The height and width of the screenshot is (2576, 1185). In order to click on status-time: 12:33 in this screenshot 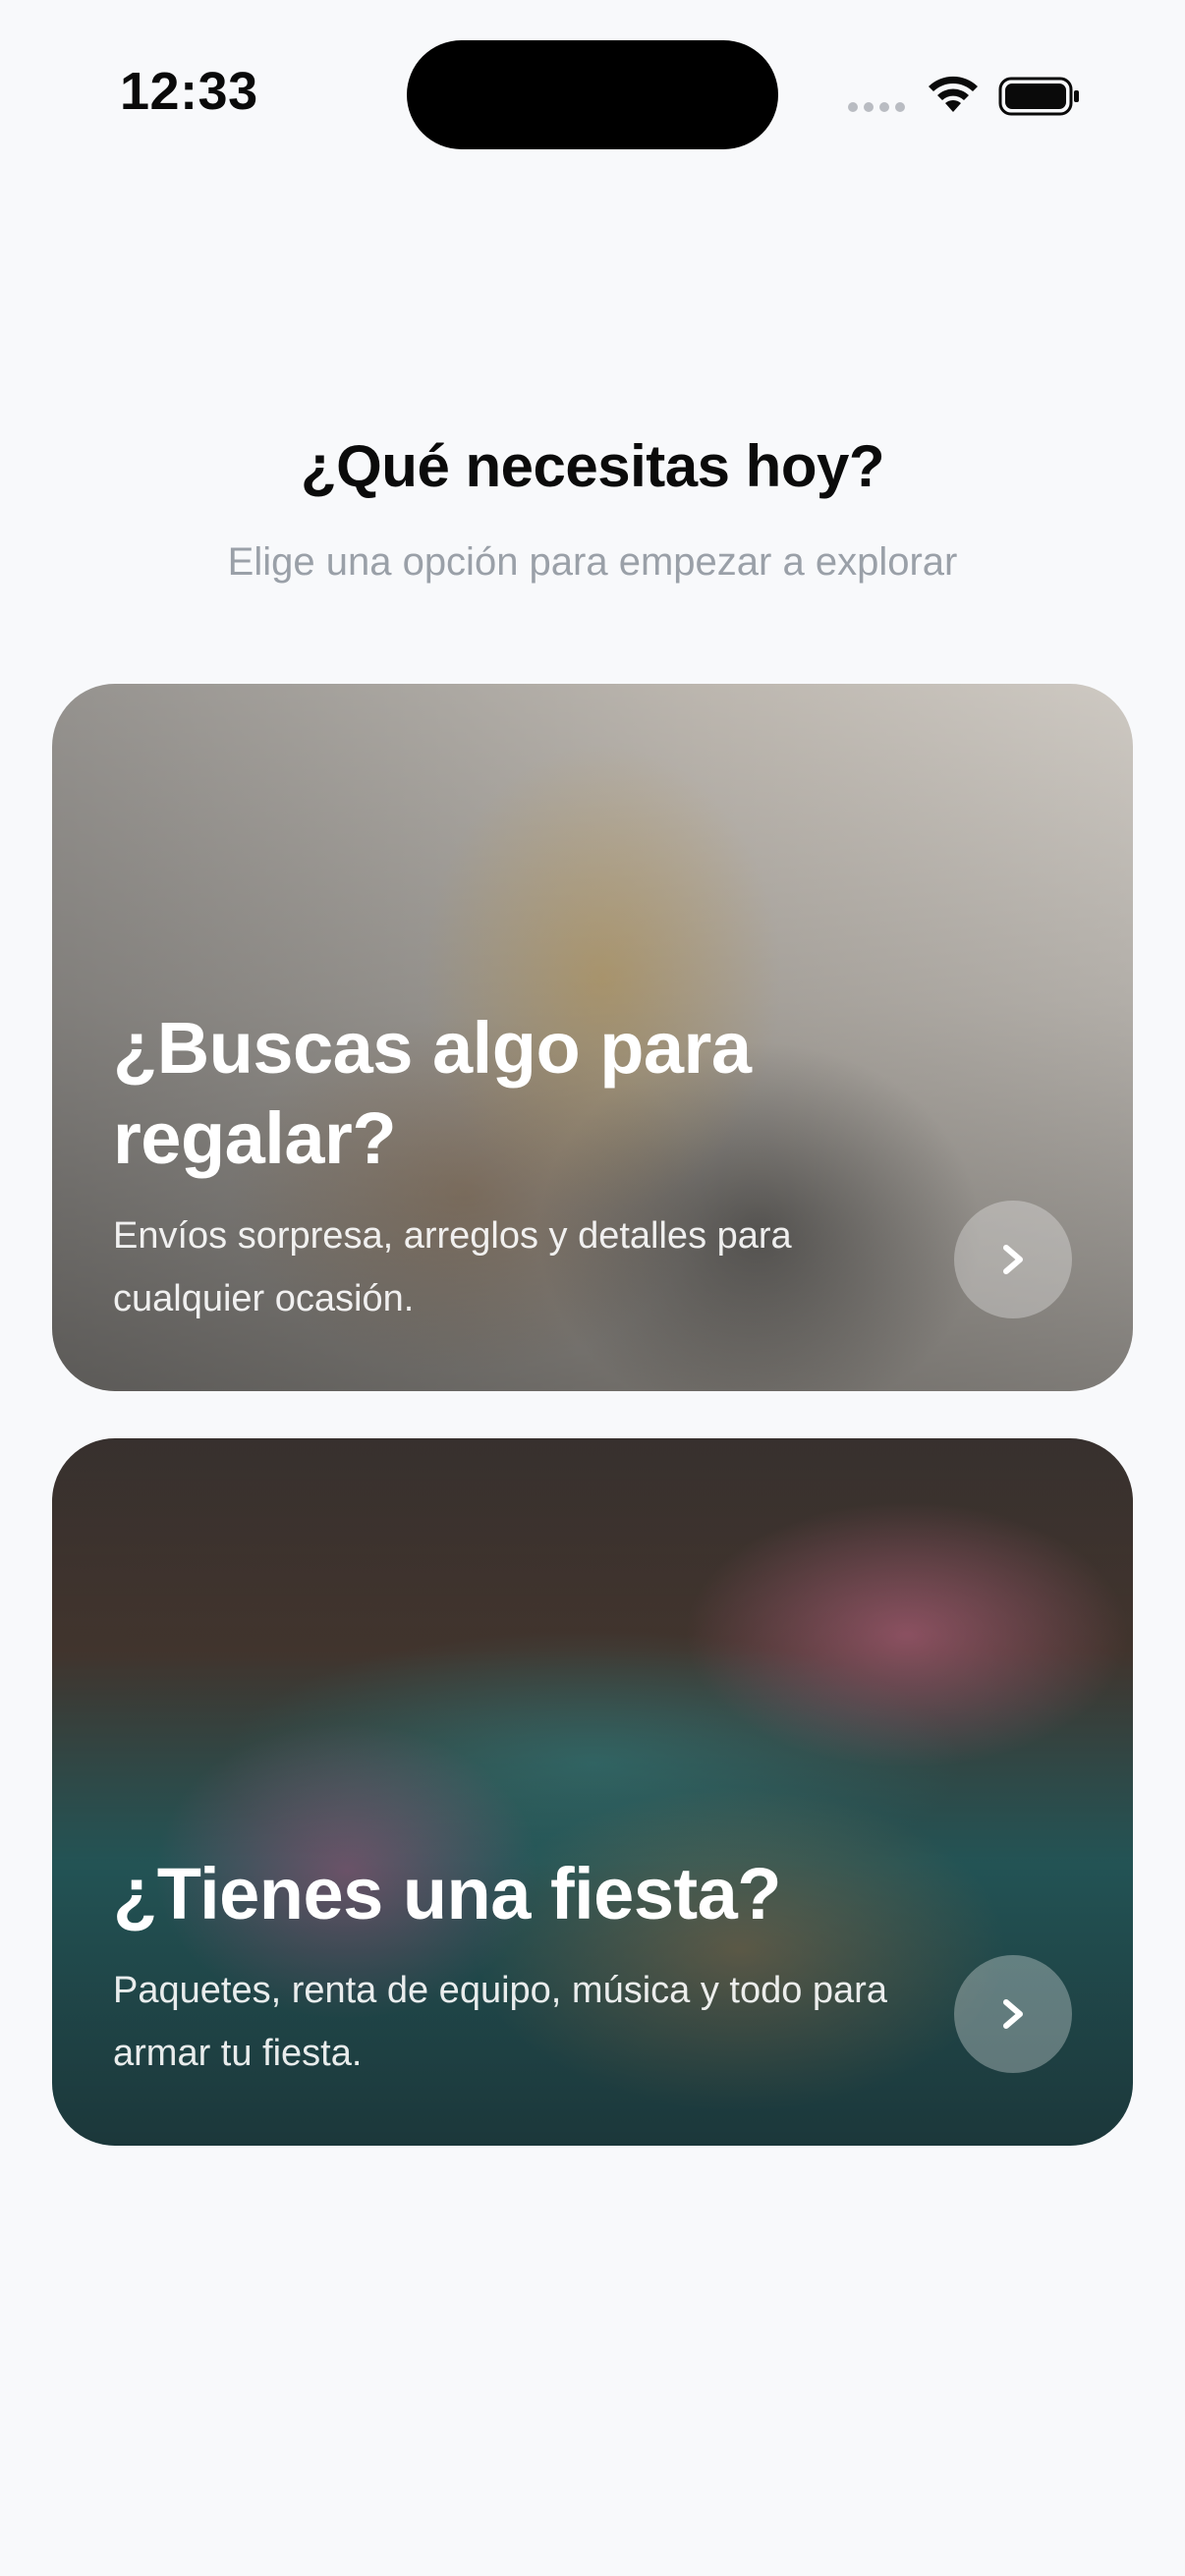, I will do `click(189, 91)`.